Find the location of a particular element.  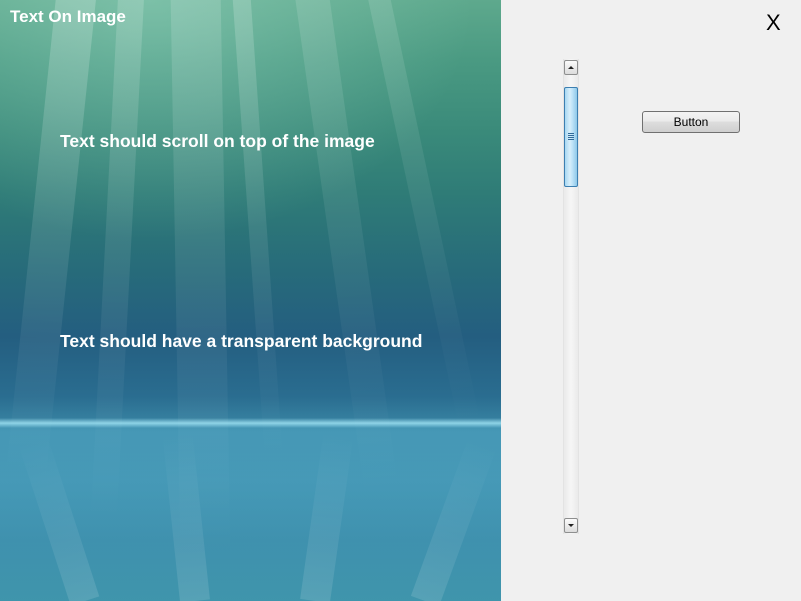

chevron-up-icon is located at coordinates (571, 67).